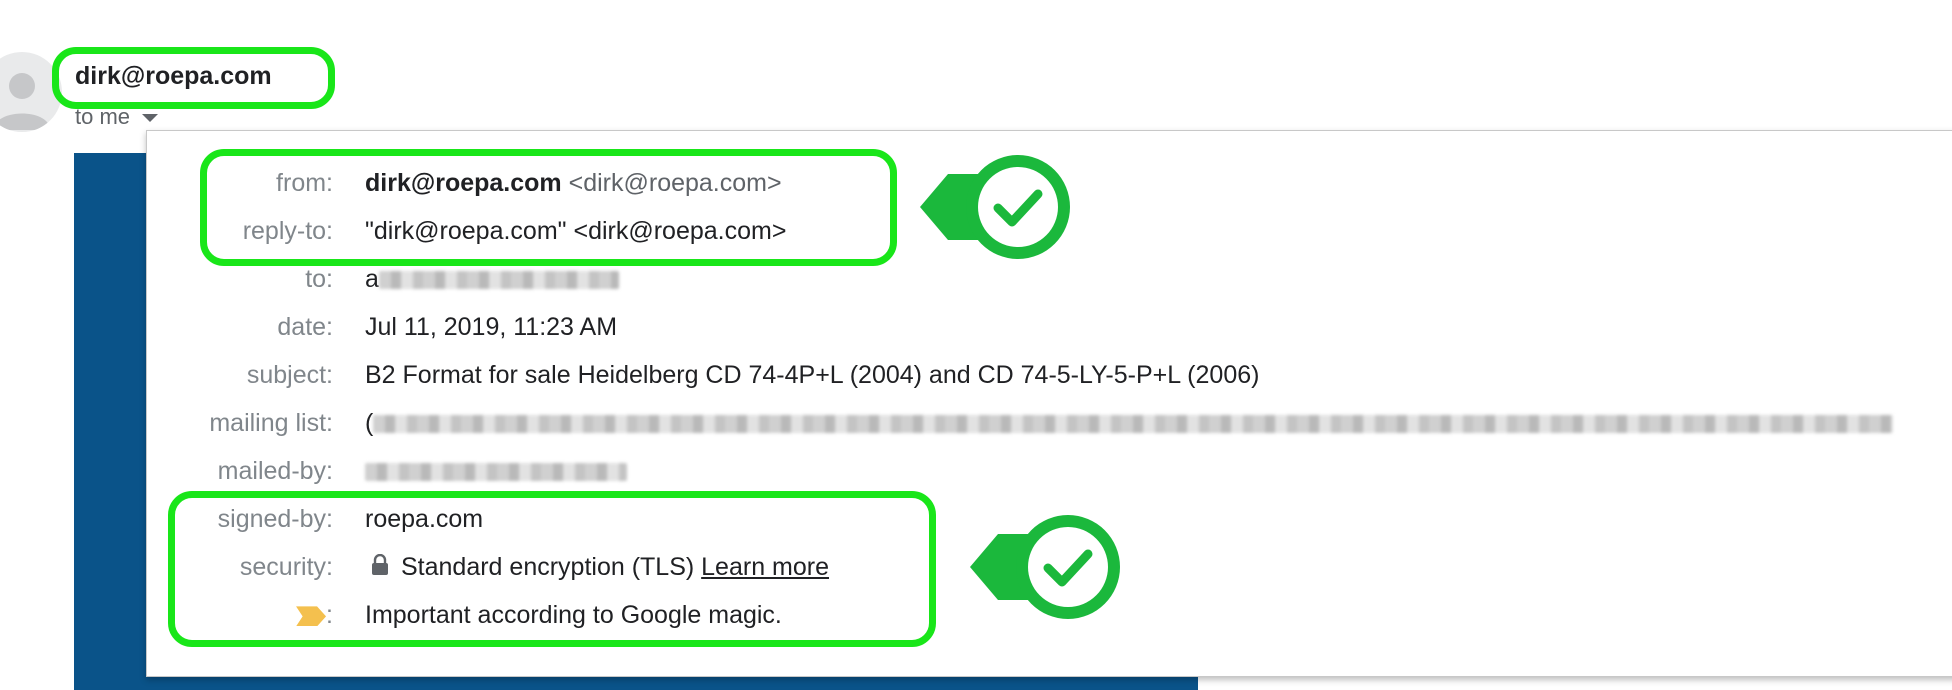  I want to click on detail-value-mailed-by, so click(496, 471).